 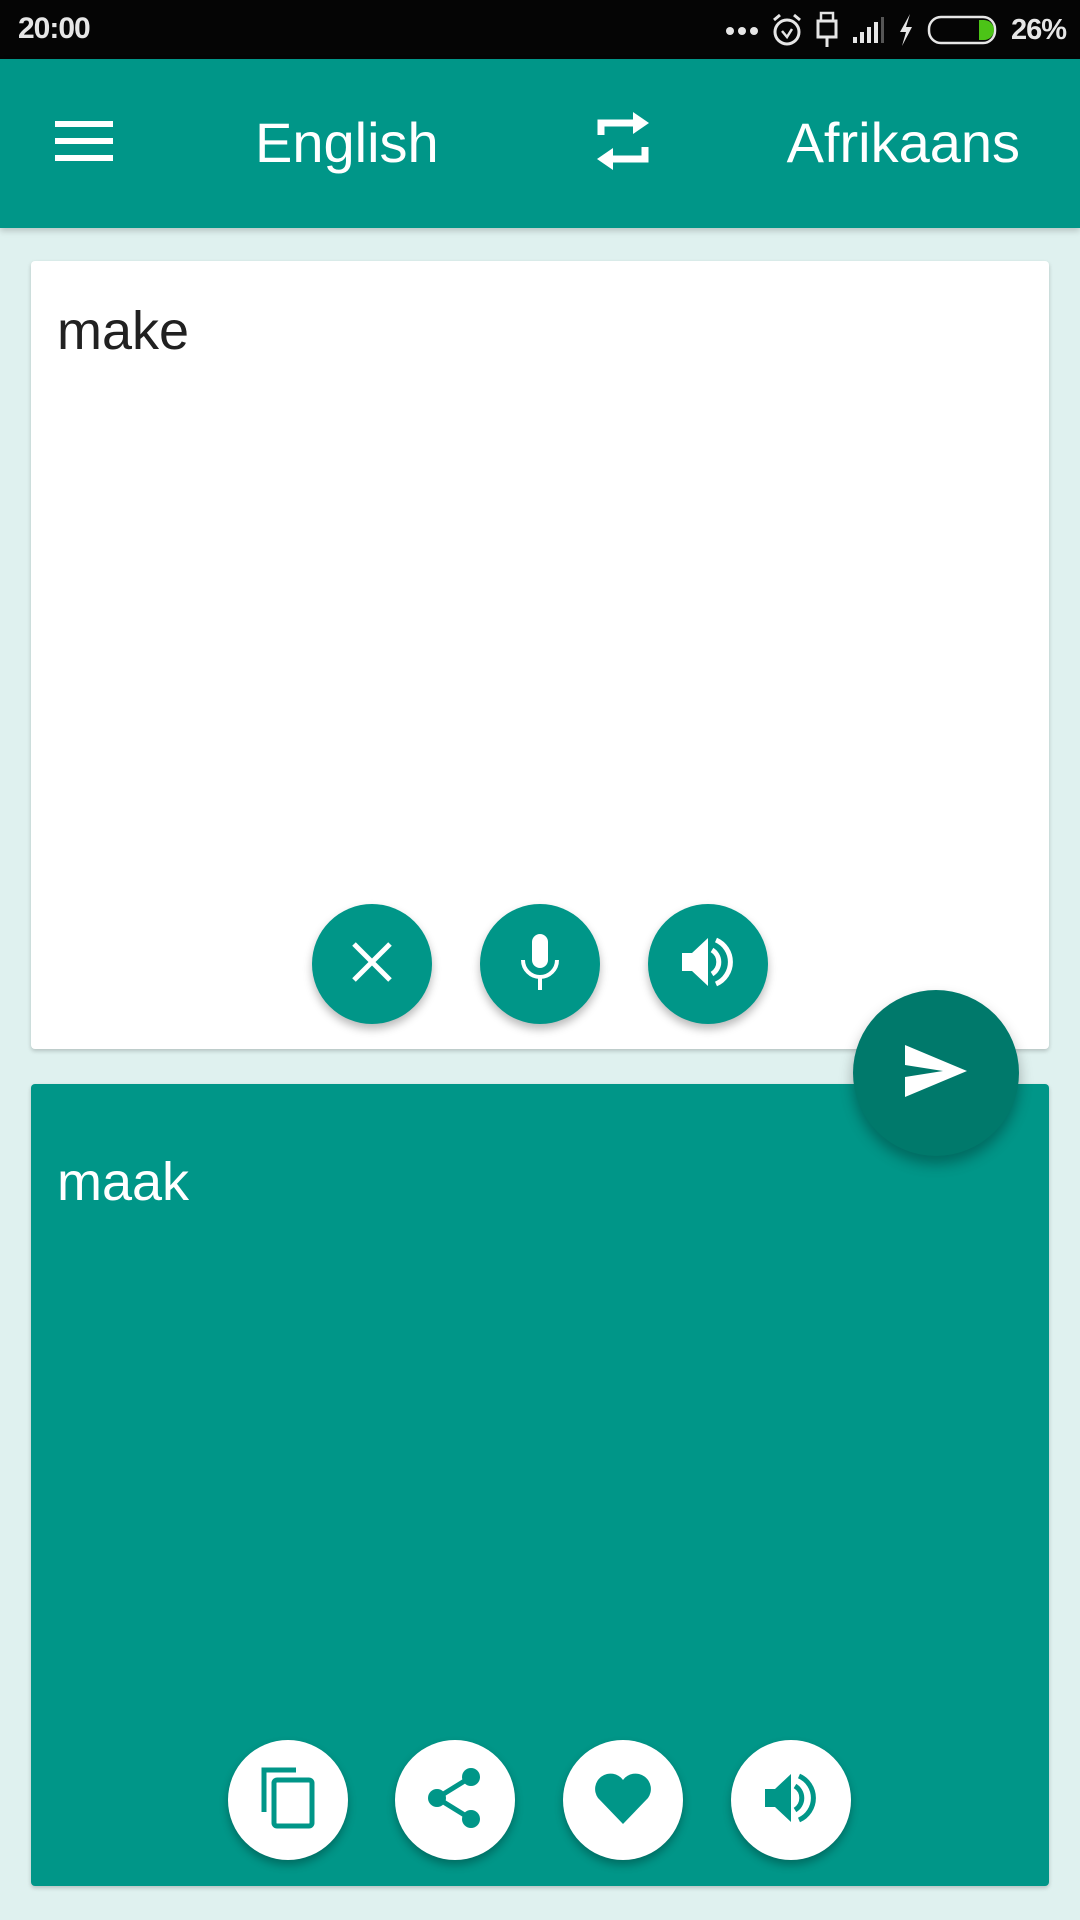 I want to click on speak-translation-button, so click(x=791, y=1800).